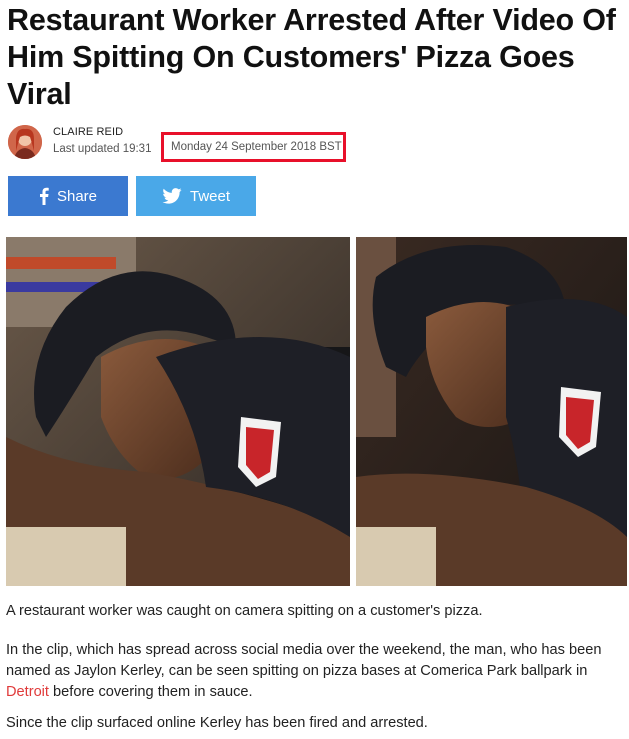 The image size is (629, 739). Describe the element at coordinates (88, 132) in the screenshot. I see `author-name: CLAIRE REID` at that location.